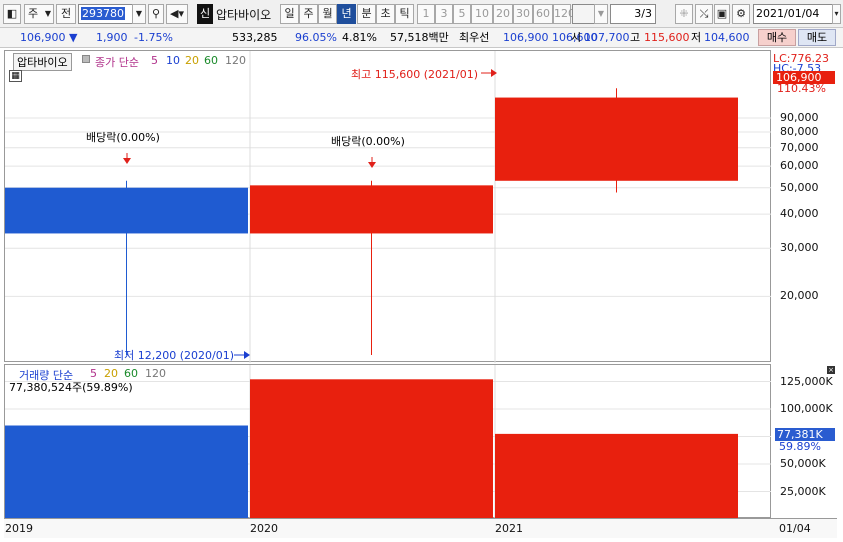 This screenshot has width=843, height=542. I want to click on close-panel-icon: ×, so click(831, 370).